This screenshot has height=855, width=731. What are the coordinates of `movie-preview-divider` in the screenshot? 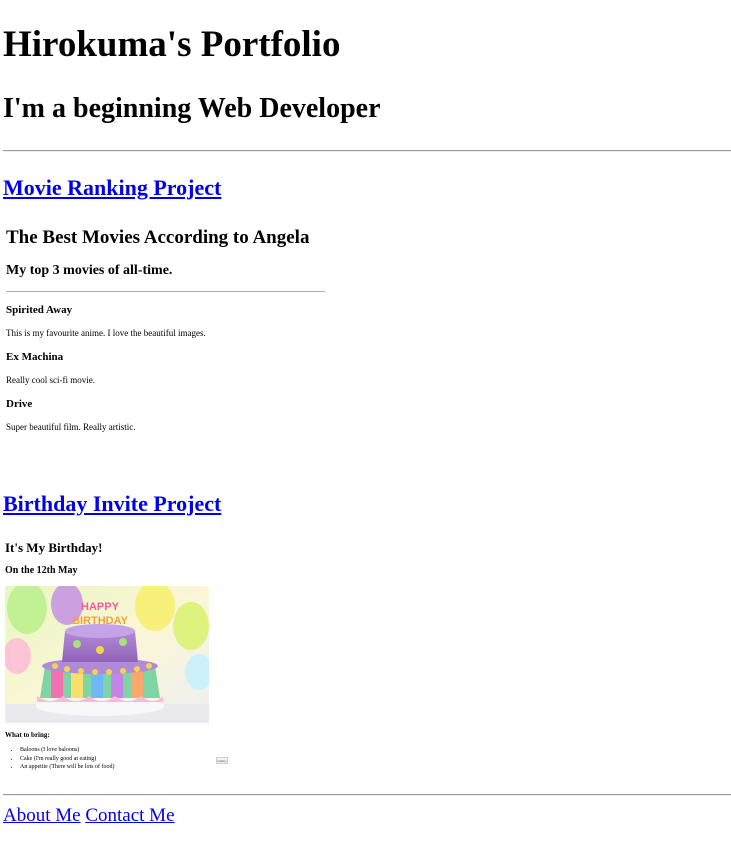 It's located at (165, 291).